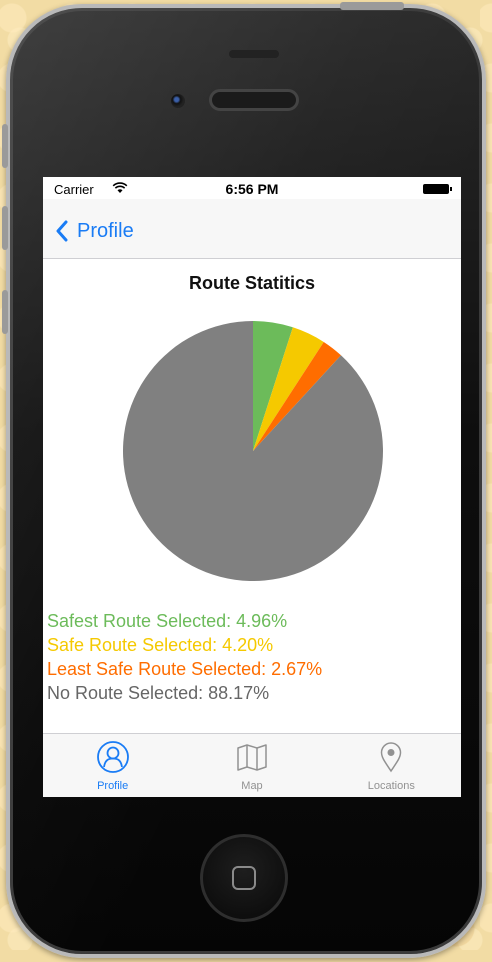  What do you see at coordinates (437, 189) in the screenshot?
I see `battery-icon` at bounding box center [437, 189].